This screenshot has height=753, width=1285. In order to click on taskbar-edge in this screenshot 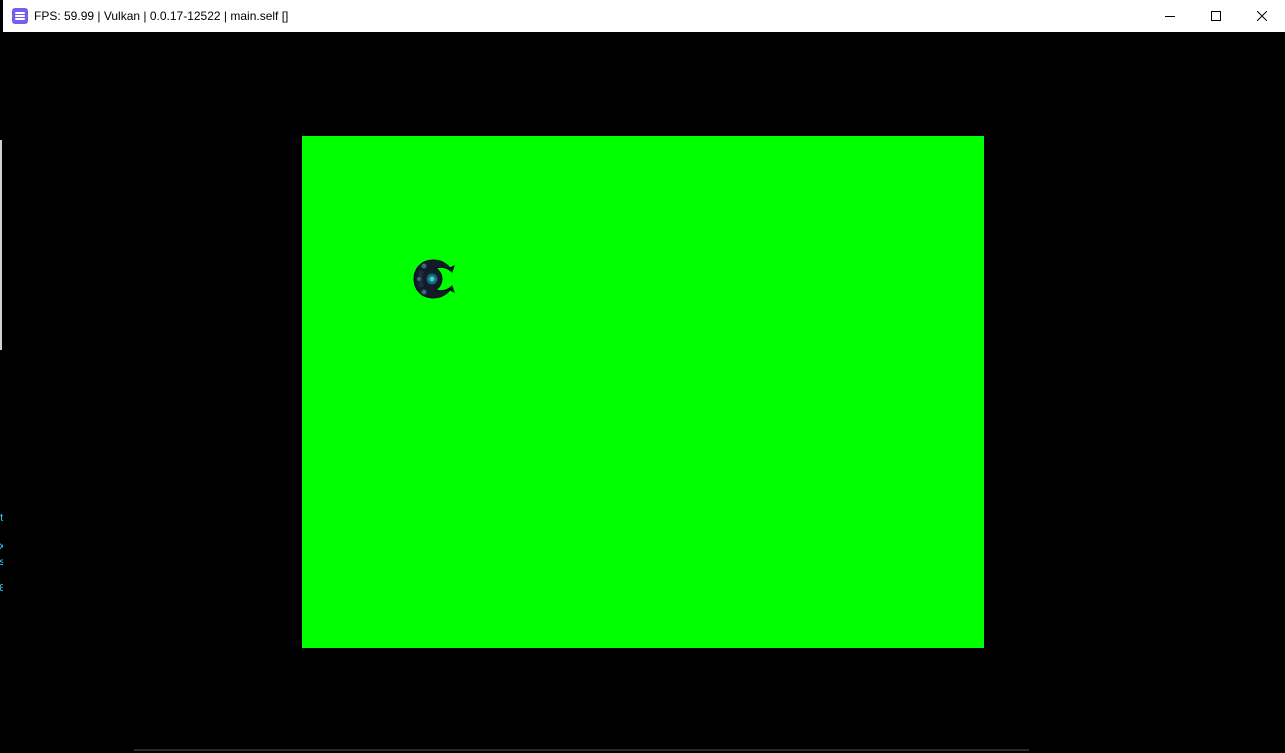, I will do `click(581, 750)`.